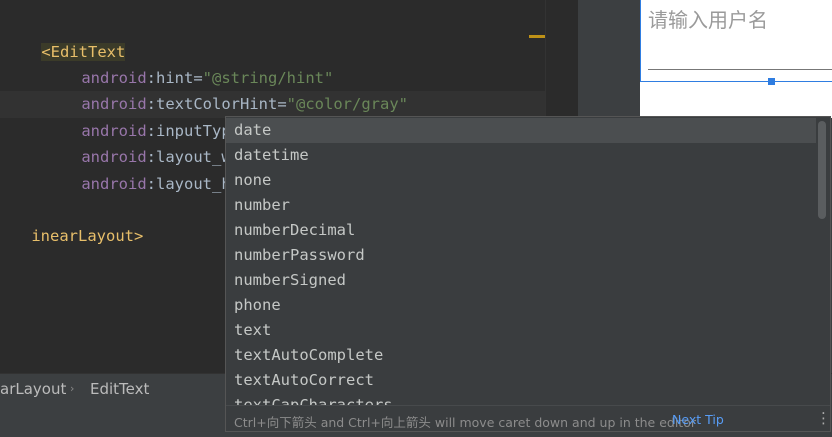  I want to click on linearlayout-close-tag: inearLayout>, so click(87, 236).